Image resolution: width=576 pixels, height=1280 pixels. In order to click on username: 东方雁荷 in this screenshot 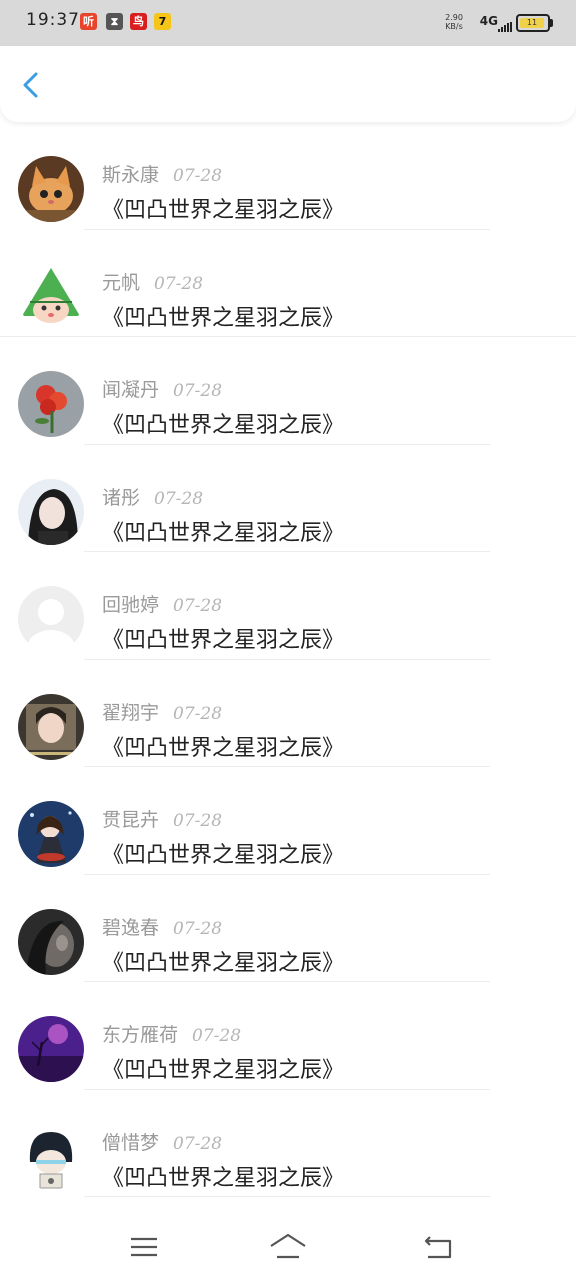, I will do `click(140, 1035)`.